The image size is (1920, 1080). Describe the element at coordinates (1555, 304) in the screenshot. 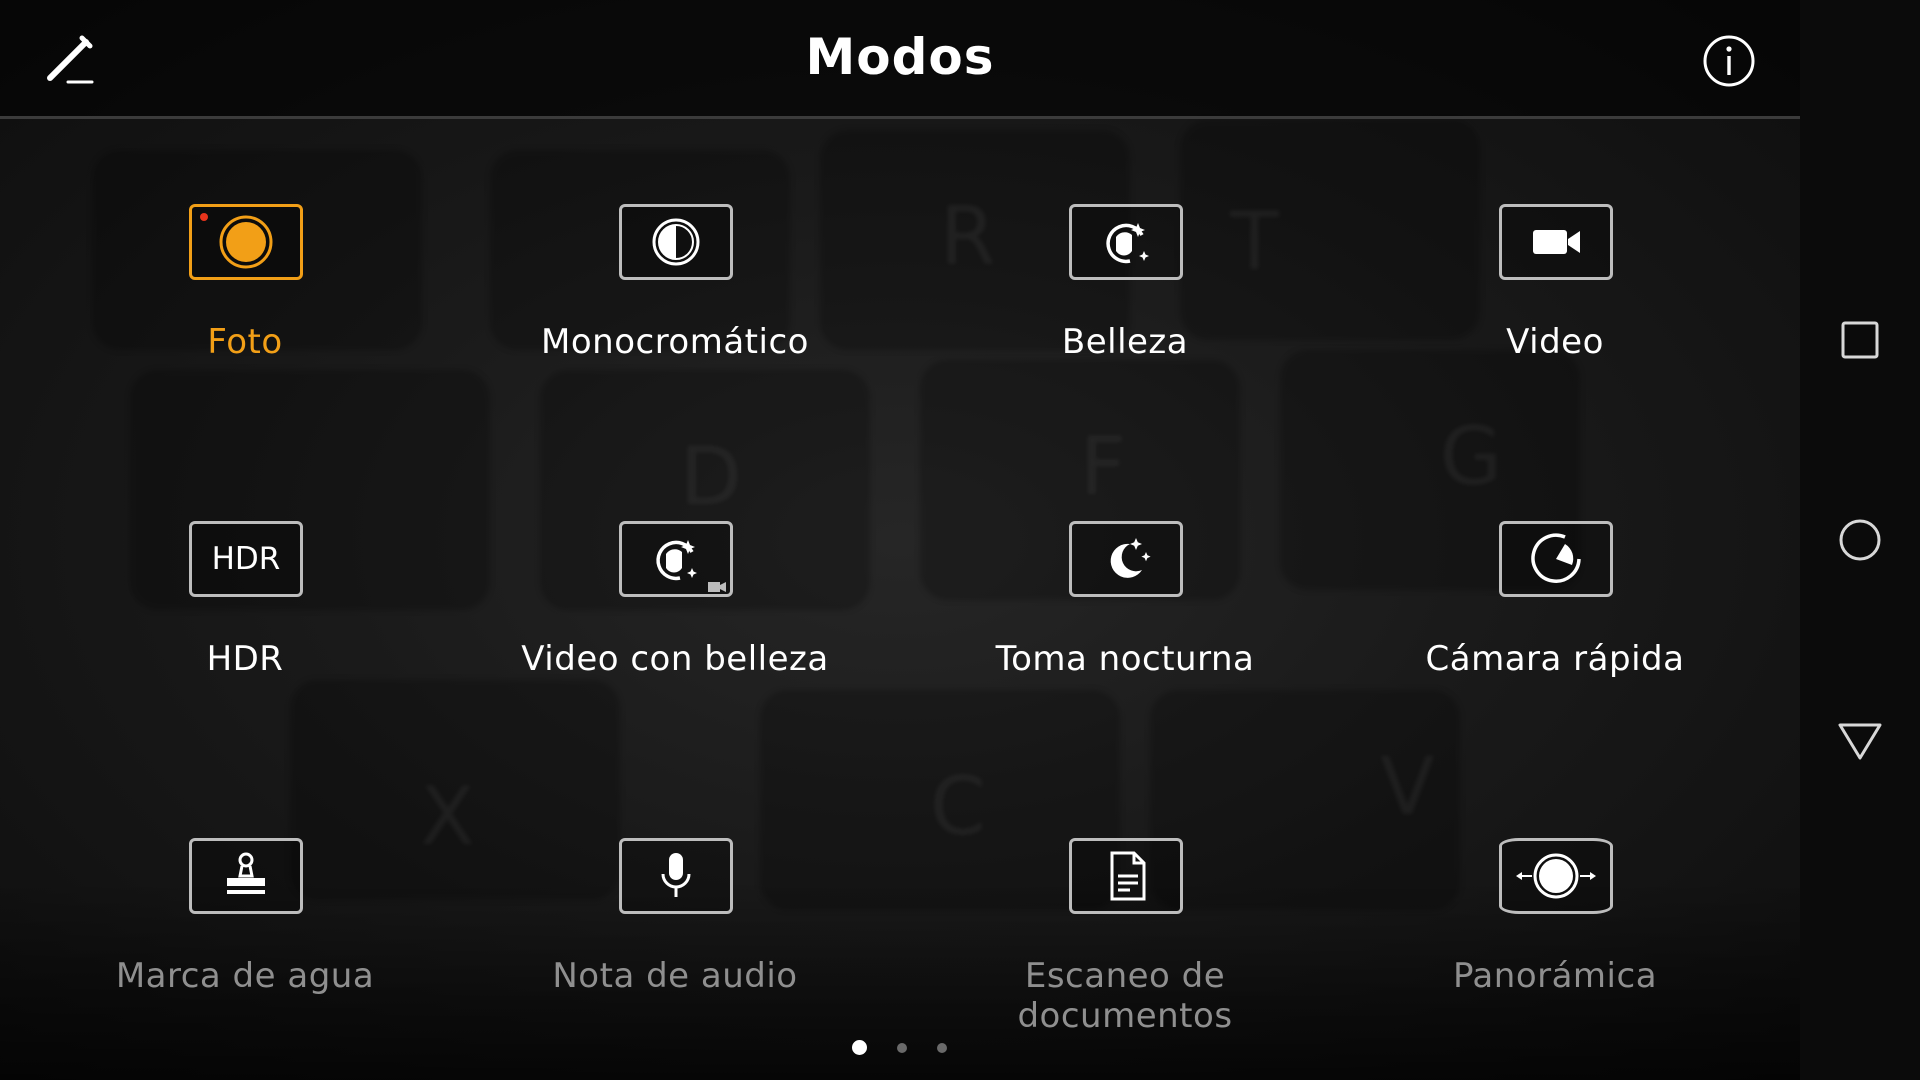

I see `mode-video: Video` at that location.